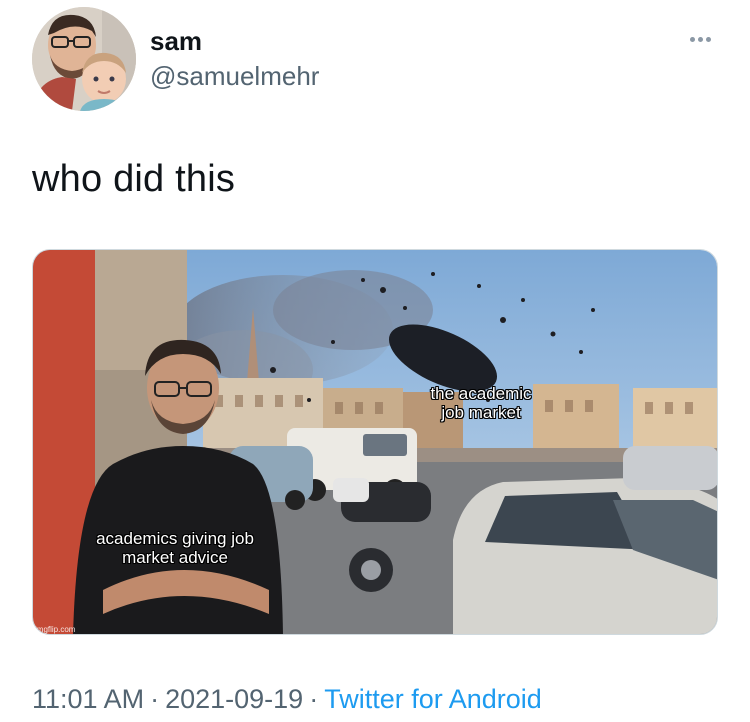 The width and height of the screenshot is (750, 722). I want to click on avatar-image, so click(84, 59).